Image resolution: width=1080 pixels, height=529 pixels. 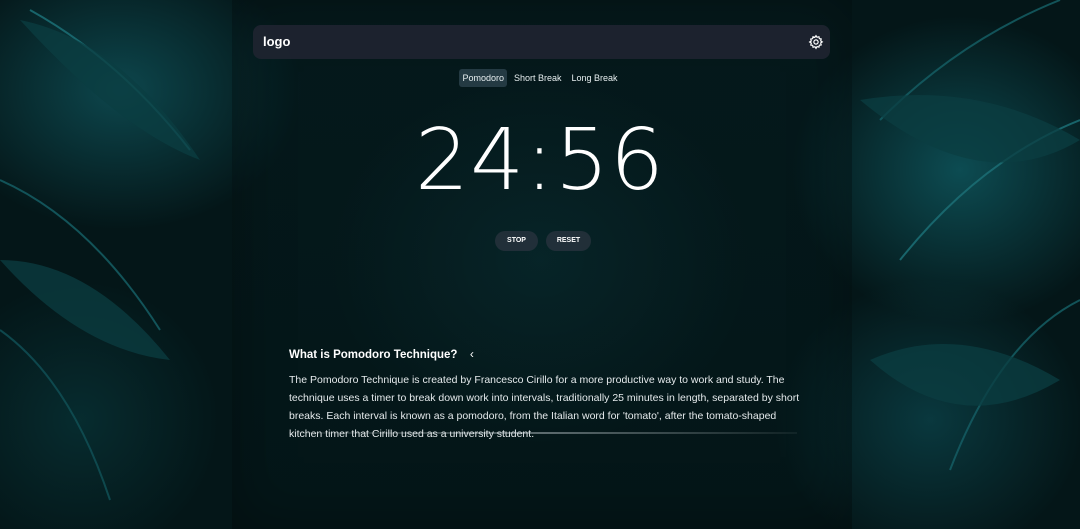 I want to click on divider, so click(x=543, y=433).